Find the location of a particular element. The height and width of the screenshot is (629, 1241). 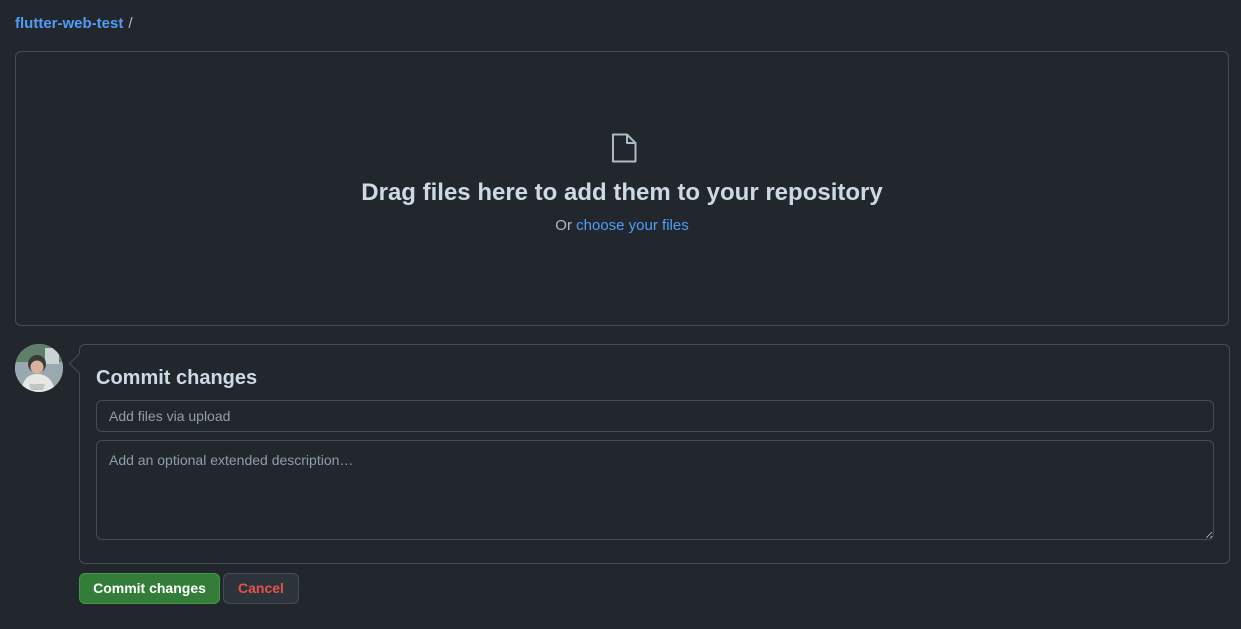

commit-changes-button: Commit changes is located at coordinates (149, 588).